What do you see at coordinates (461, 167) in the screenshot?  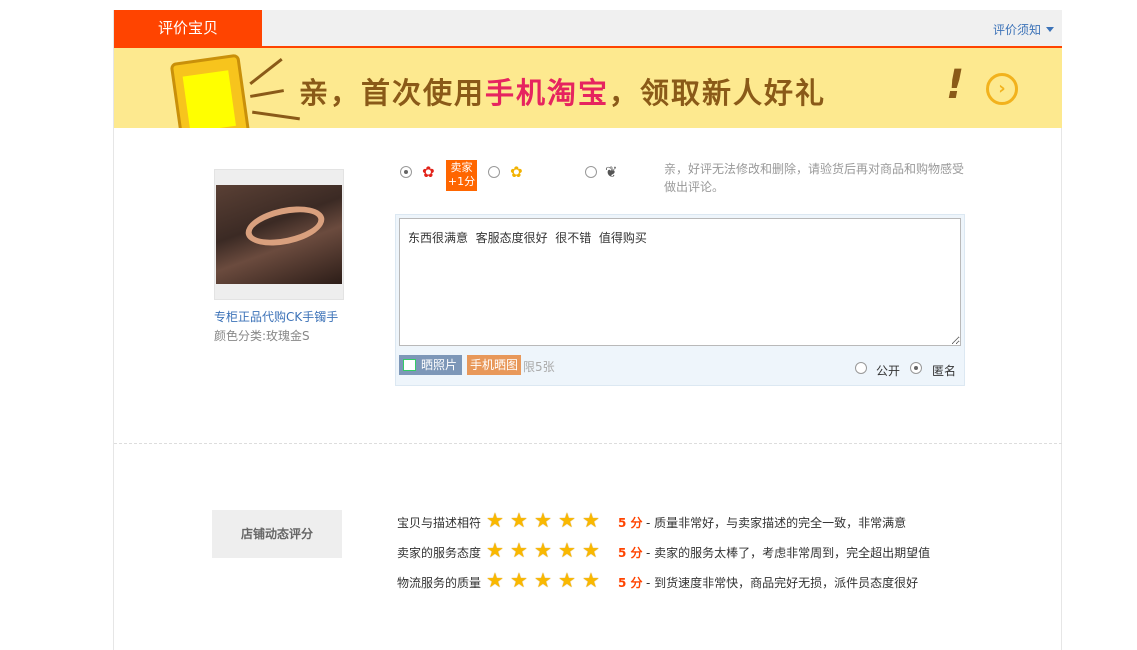 I see `badge-line-1: 卖家` at bounding box center [461, 167].